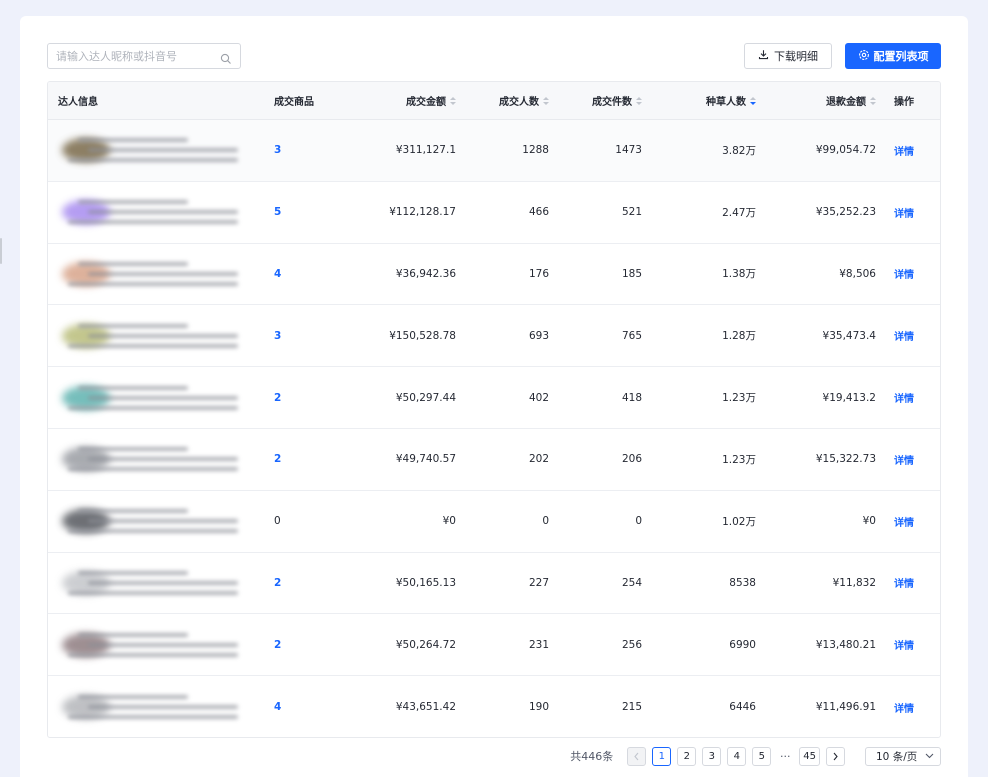 This screenshot has height=777, width=988. What do you see at coordinates (809, 756) in the screenshot?
I see `page-button-last: 45` at bounding box center [809, 756].